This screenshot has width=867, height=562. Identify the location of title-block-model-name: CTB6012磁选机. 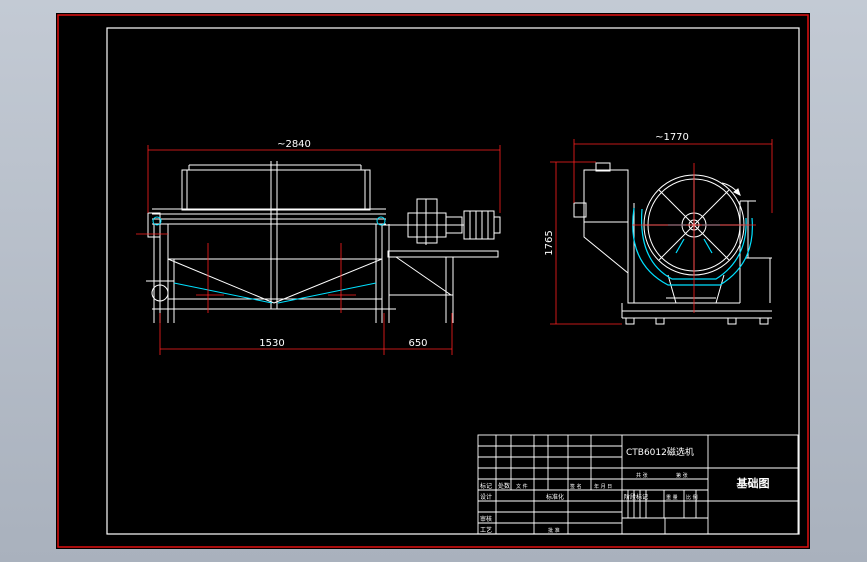
(660, 452).